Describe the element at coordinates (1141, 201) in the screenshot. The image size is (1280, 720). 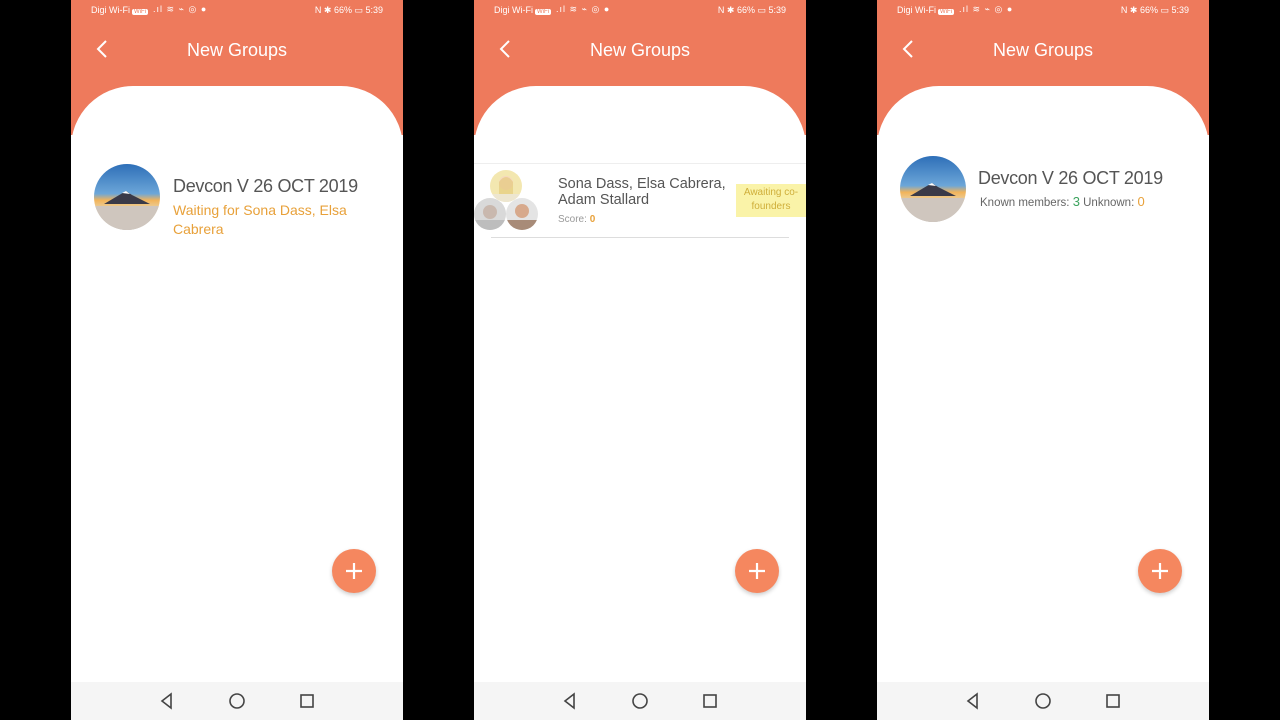
I see `unknown-members-count: 0` at that location.